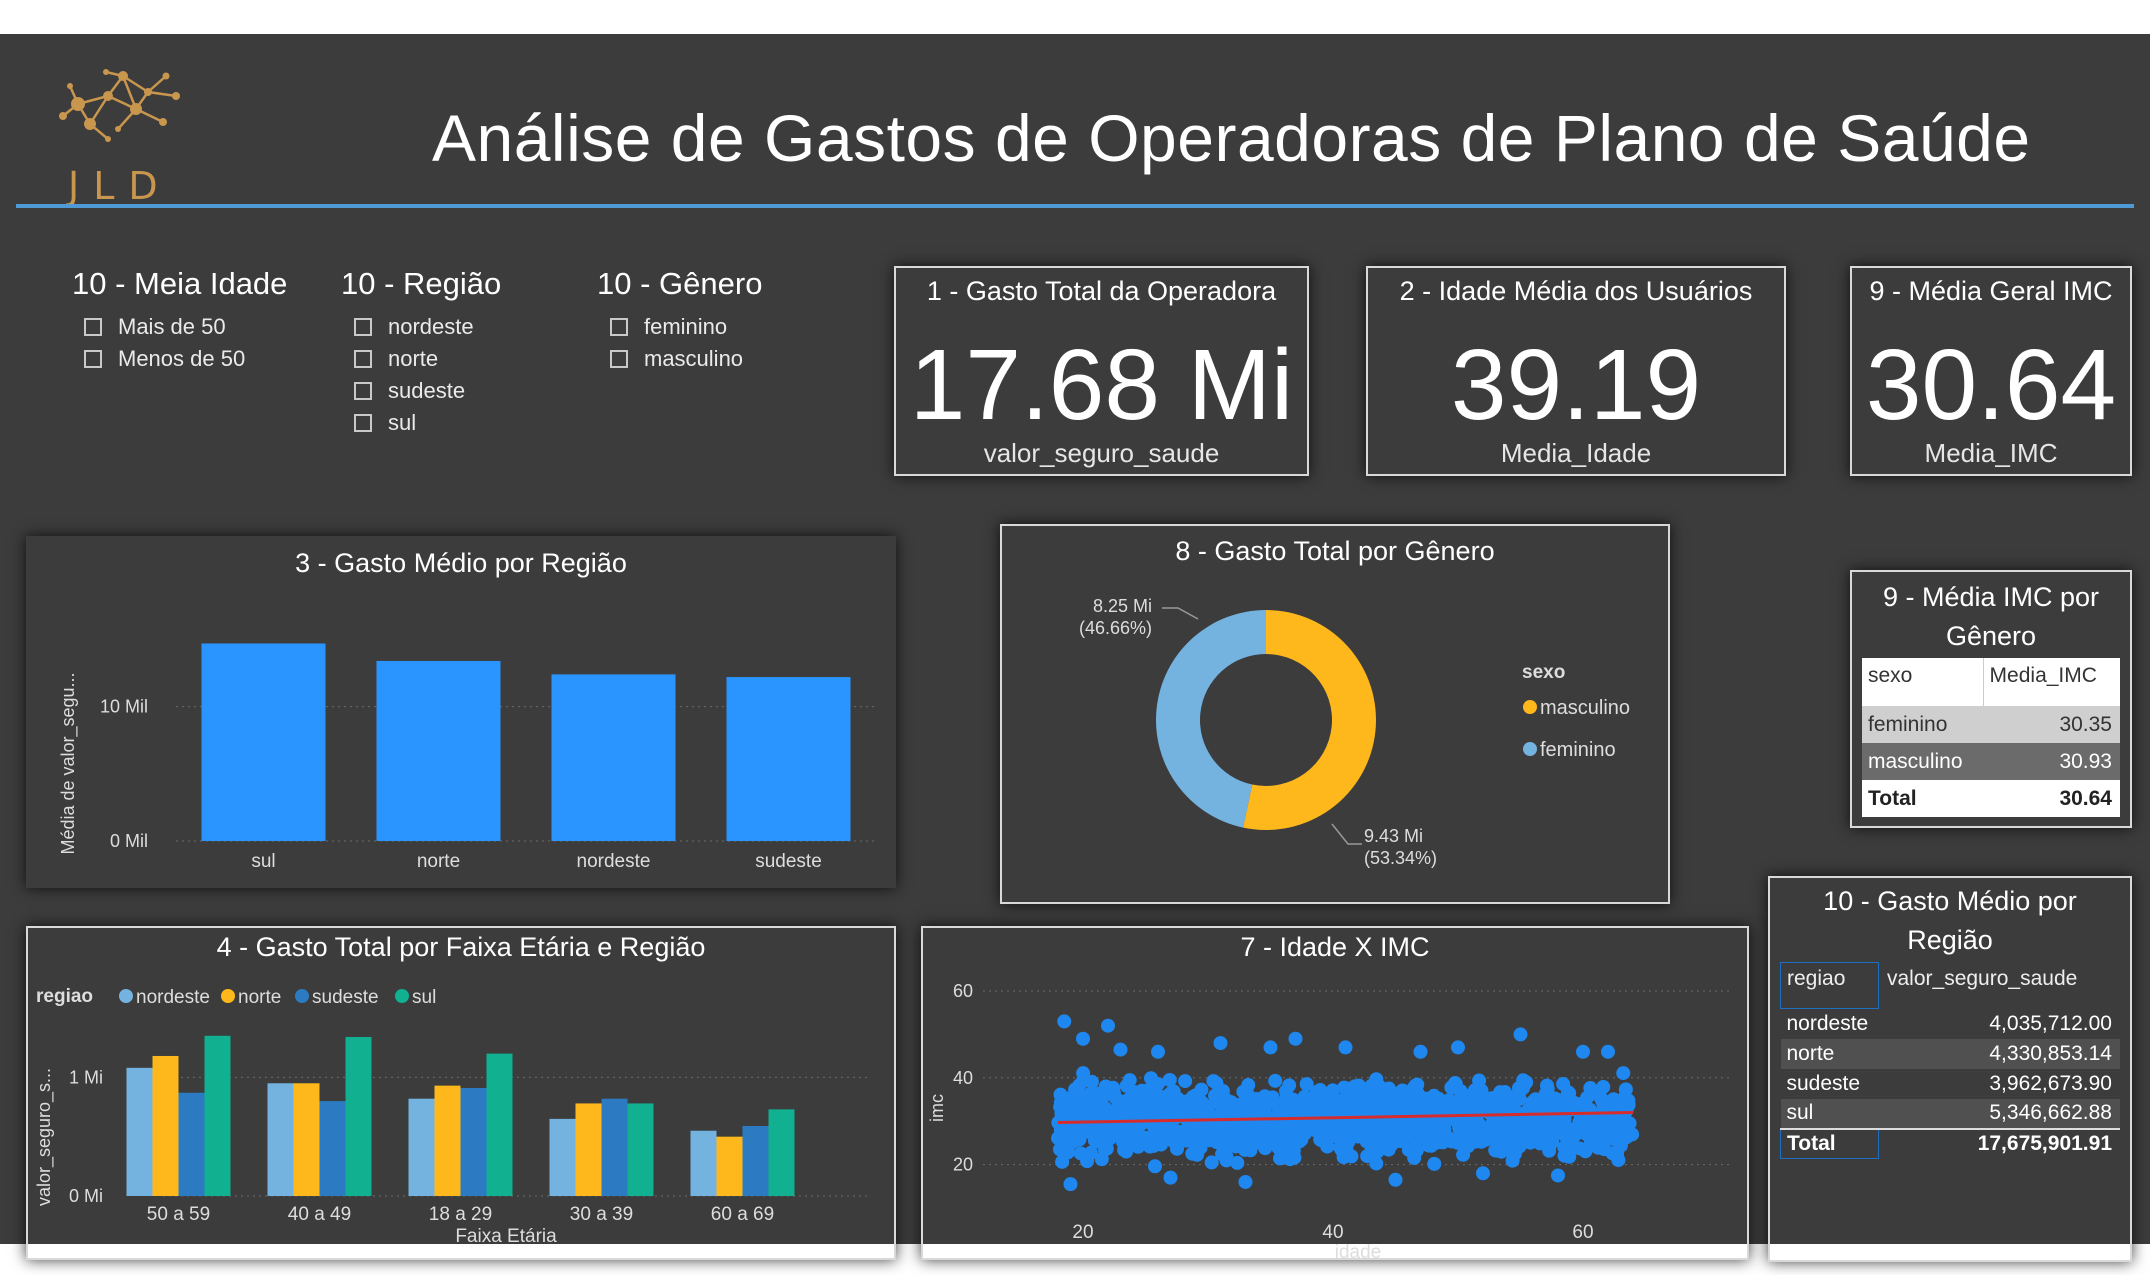 This screenshot has height=1275, width=2150. I want to click on kpi-label: valor_seguro_saude, so click(1101, 453).